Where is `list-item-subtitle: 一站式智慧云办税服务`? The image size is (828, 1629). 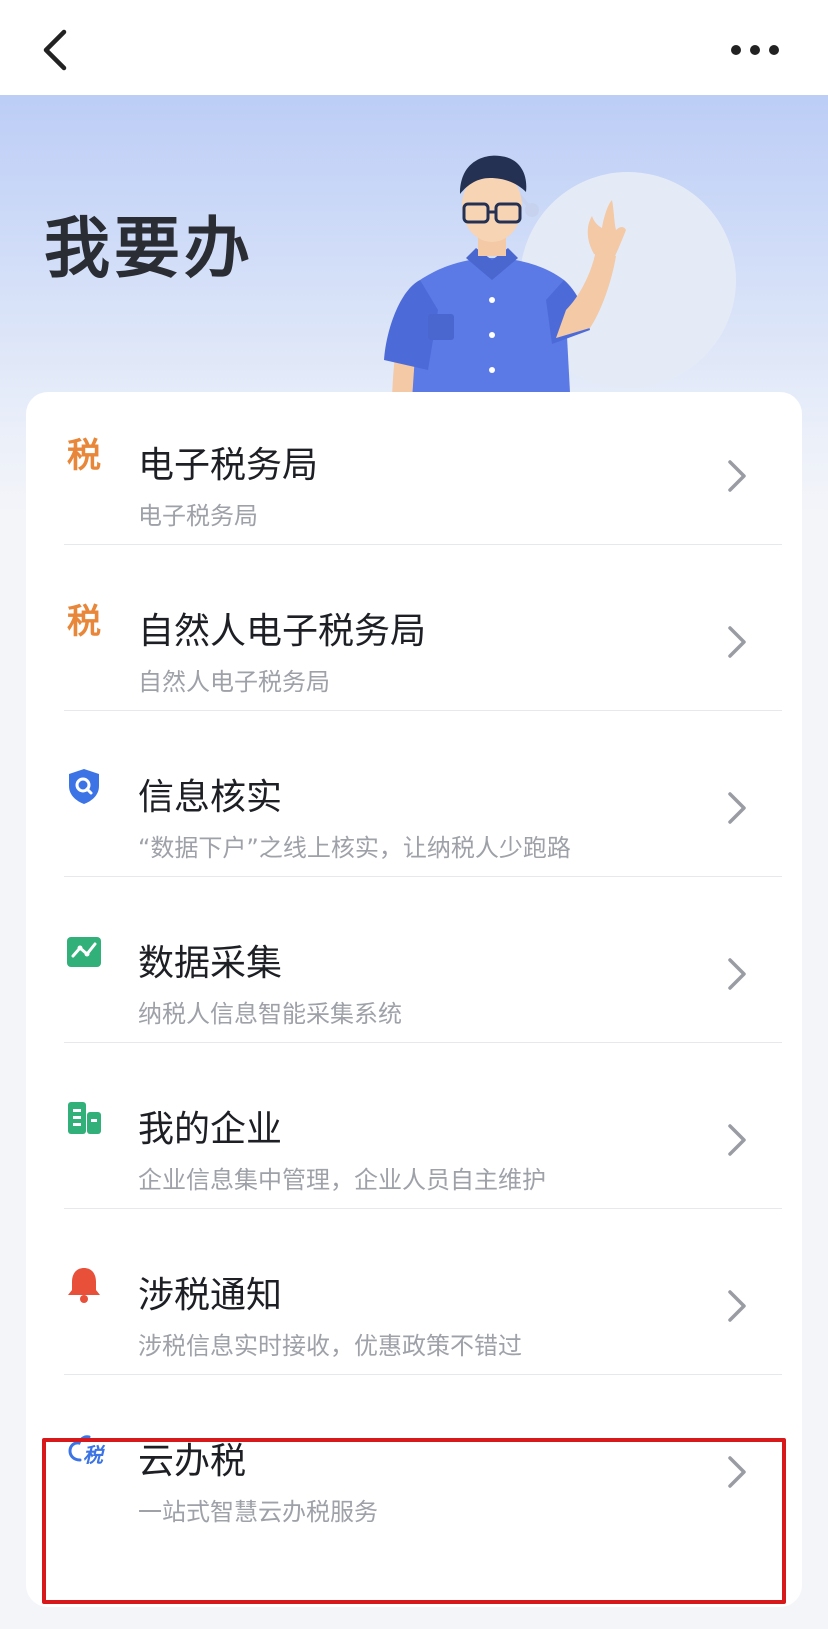 list-item-subtitle: 一站式智慧云办税服务 is located at coordinates (258, 1512).